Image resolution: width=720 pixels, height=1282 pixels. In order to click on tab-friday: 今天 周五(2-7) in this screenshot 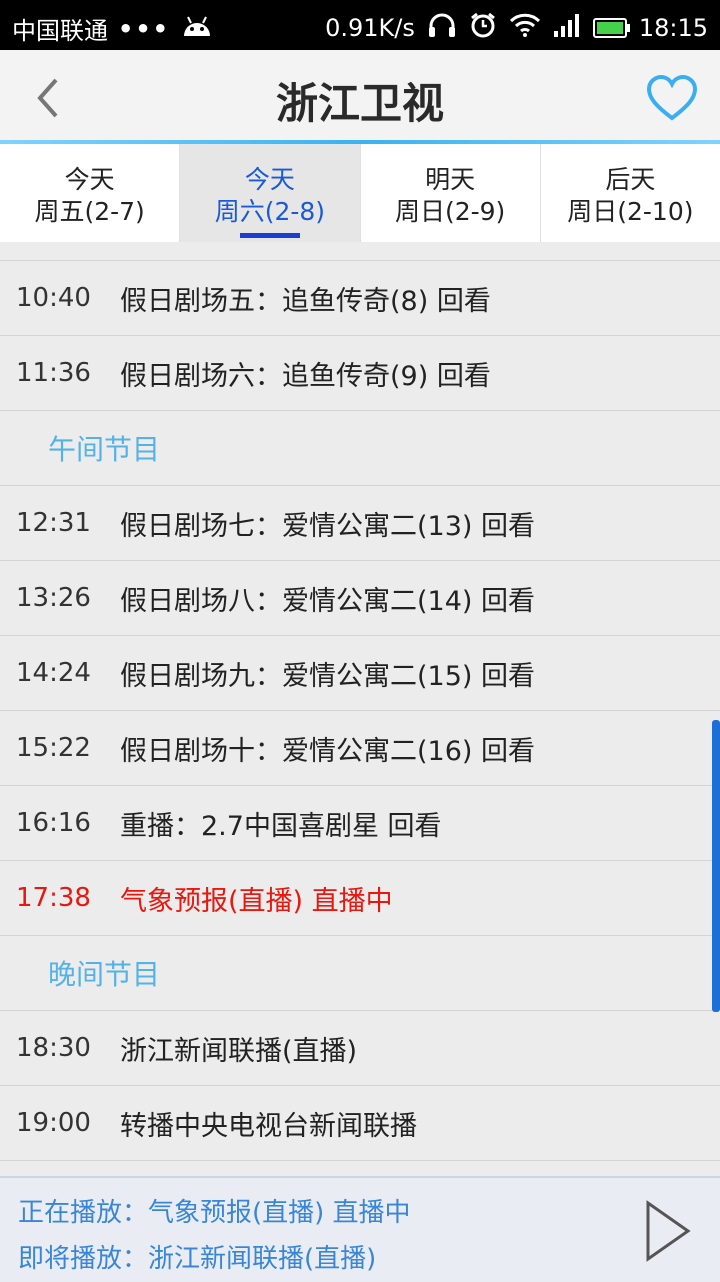, I will do `click(90, 193)`.